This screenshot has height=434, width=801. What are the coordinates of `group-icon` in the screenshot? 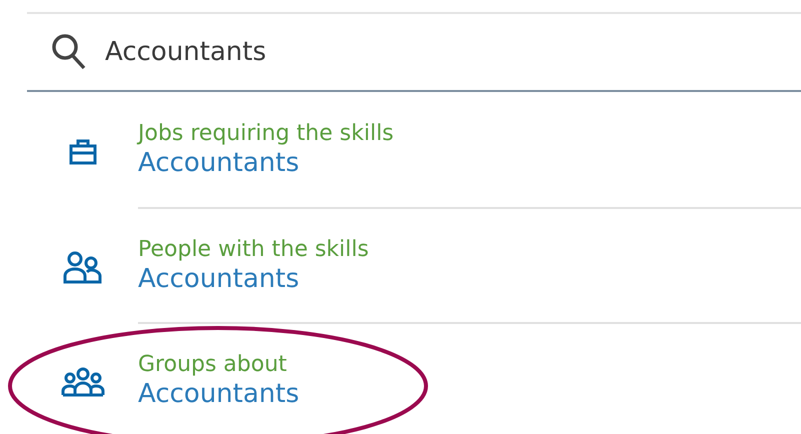 It's located at (82, 381).